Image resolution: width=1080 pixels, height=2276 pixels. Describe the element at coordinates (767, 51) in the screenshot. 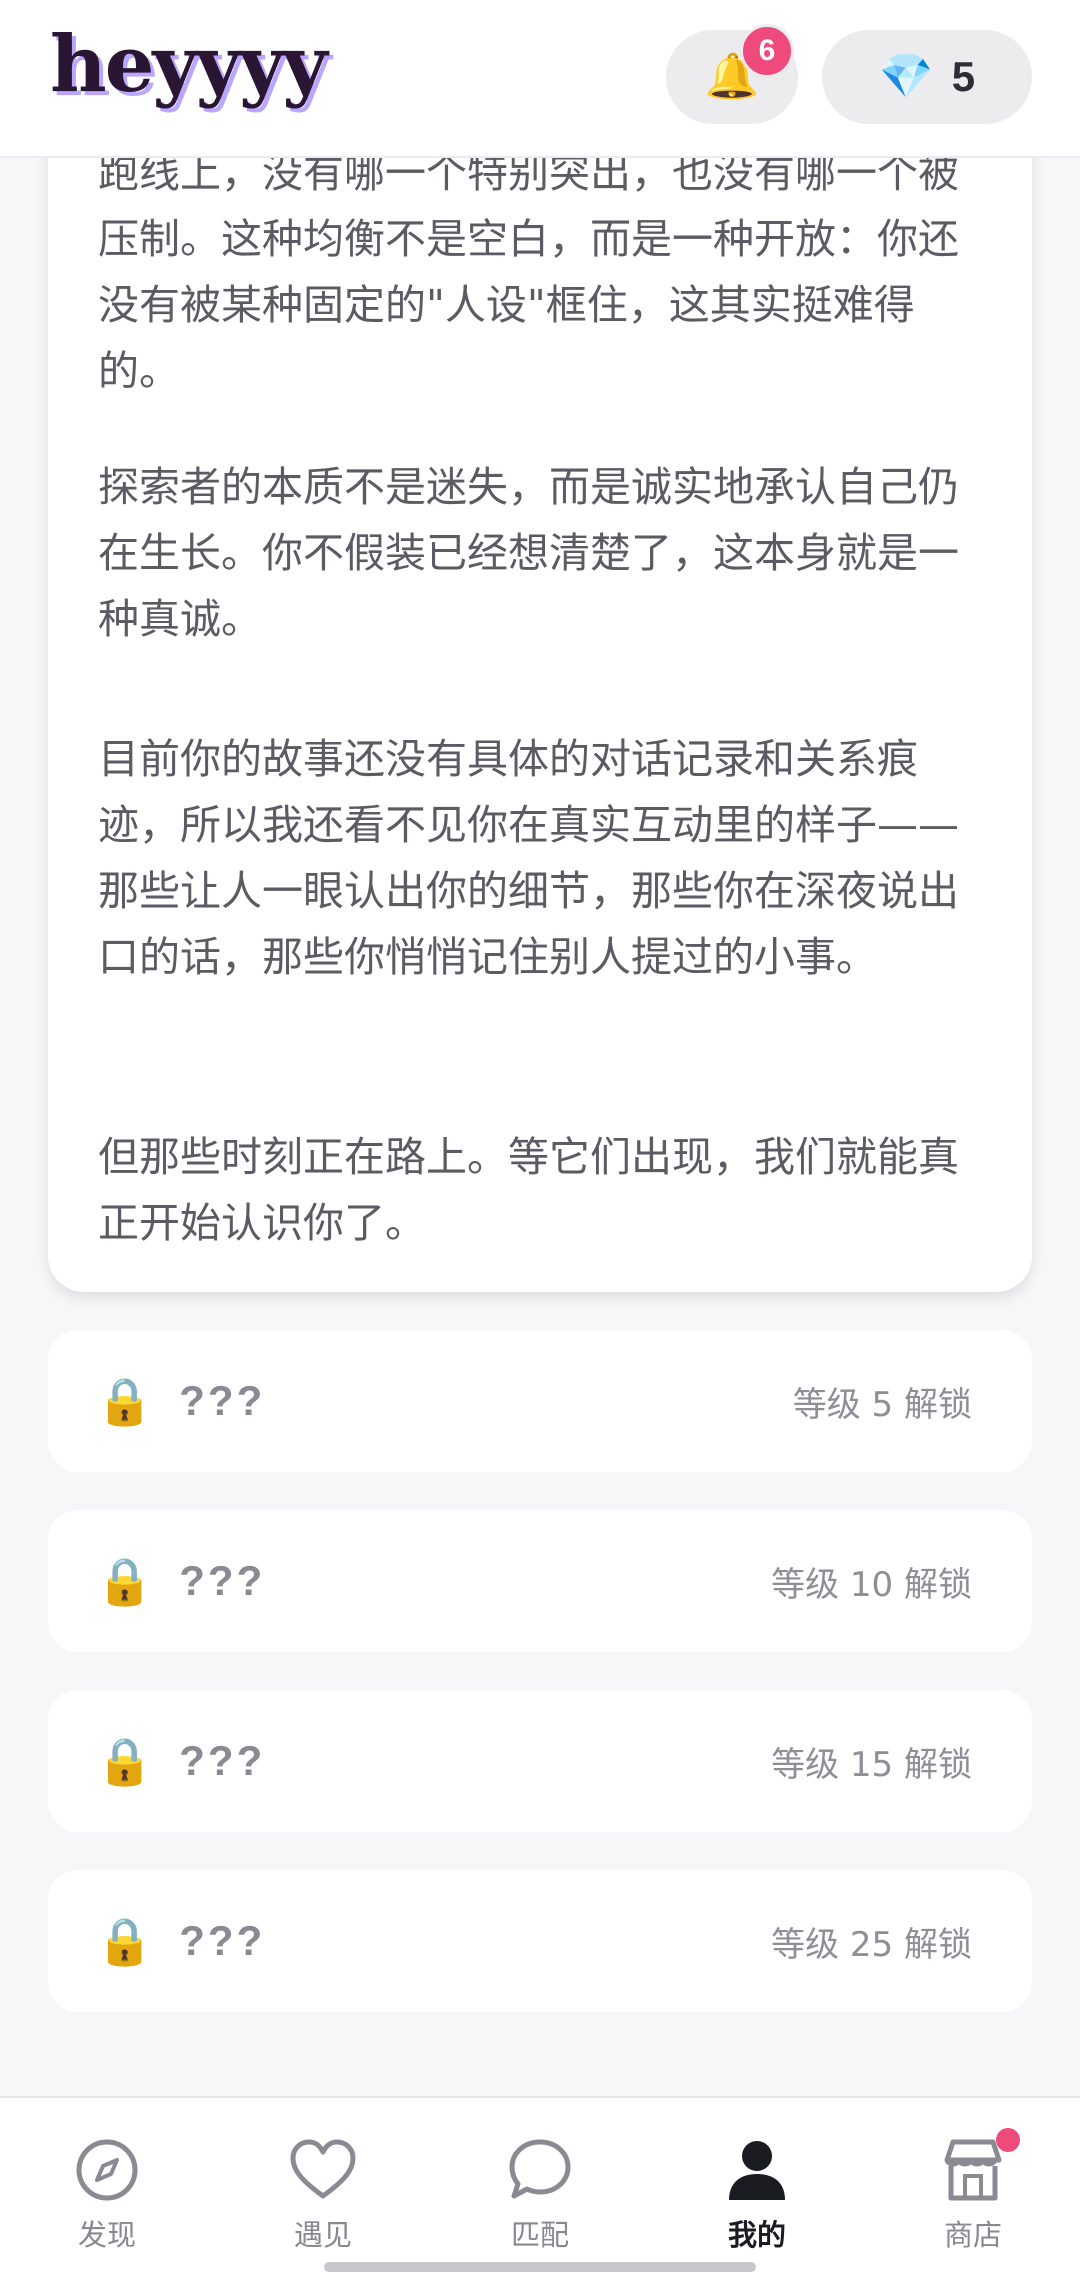

I see `notification-count-badge: 6` at that location.